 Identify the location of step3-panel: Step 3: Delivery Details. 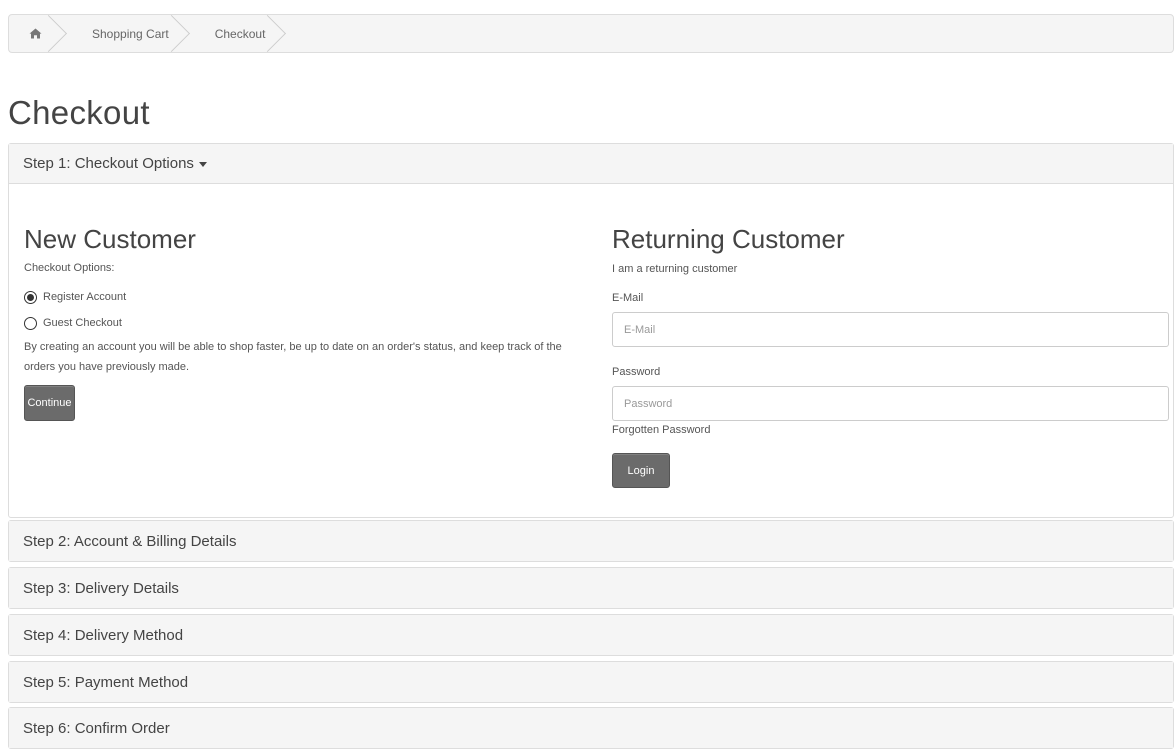
(591, 588).